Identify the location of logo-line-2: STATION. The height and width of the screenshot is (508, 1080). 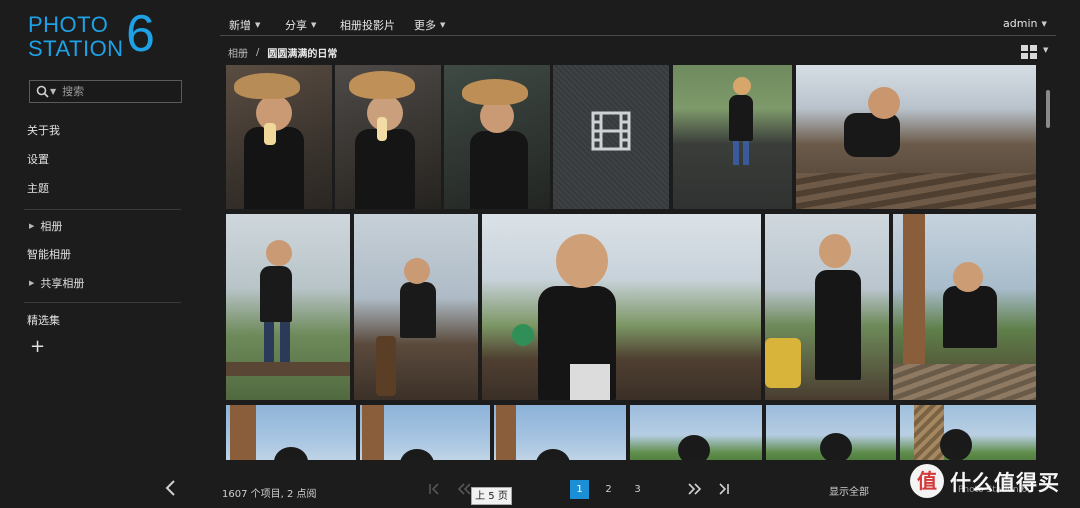
(76, 48).